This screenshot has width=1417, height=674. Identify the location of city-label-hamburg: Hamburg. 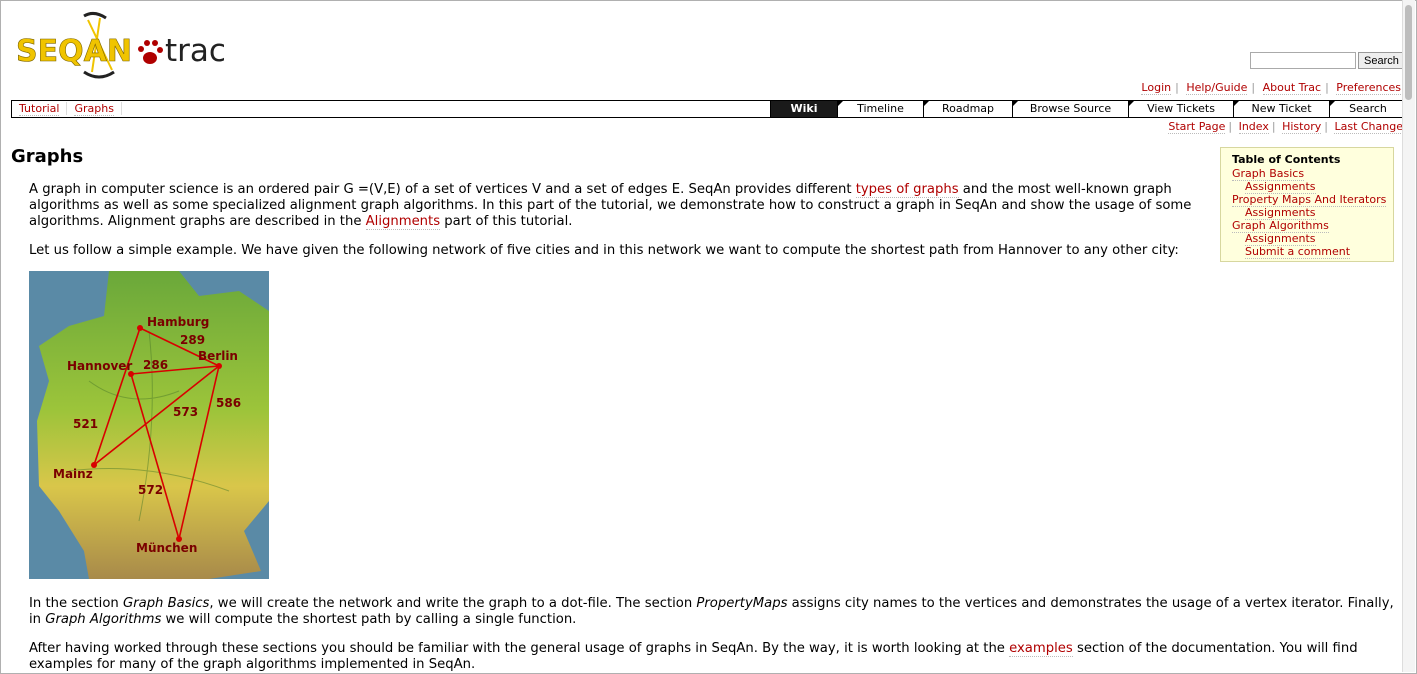
(178, 322).